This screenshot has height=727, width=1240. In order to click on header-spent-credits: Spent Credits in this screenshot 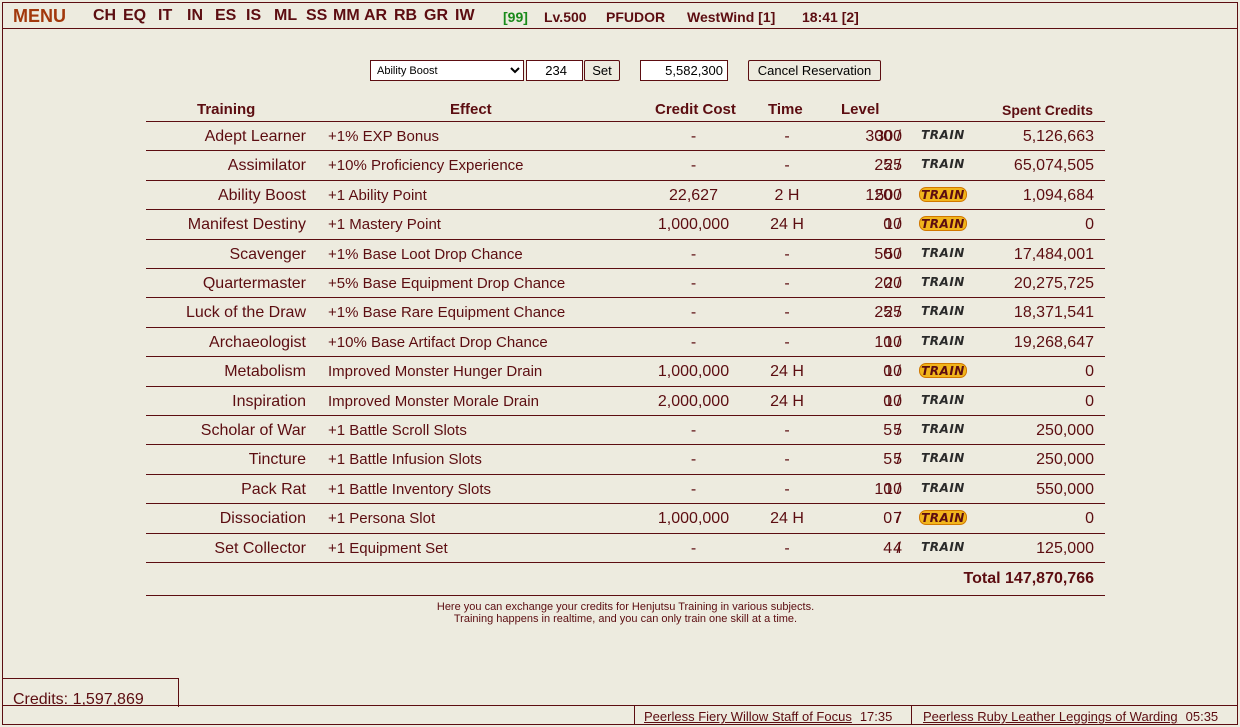, I will do `click(1048, 110)`.